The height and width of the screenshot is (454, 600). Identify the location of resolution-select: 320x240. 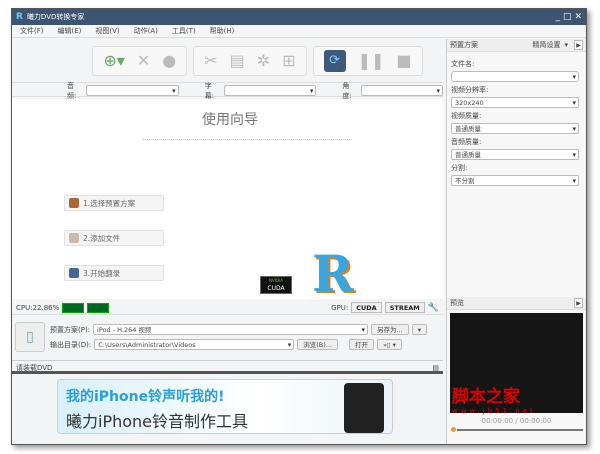
(515, 102).